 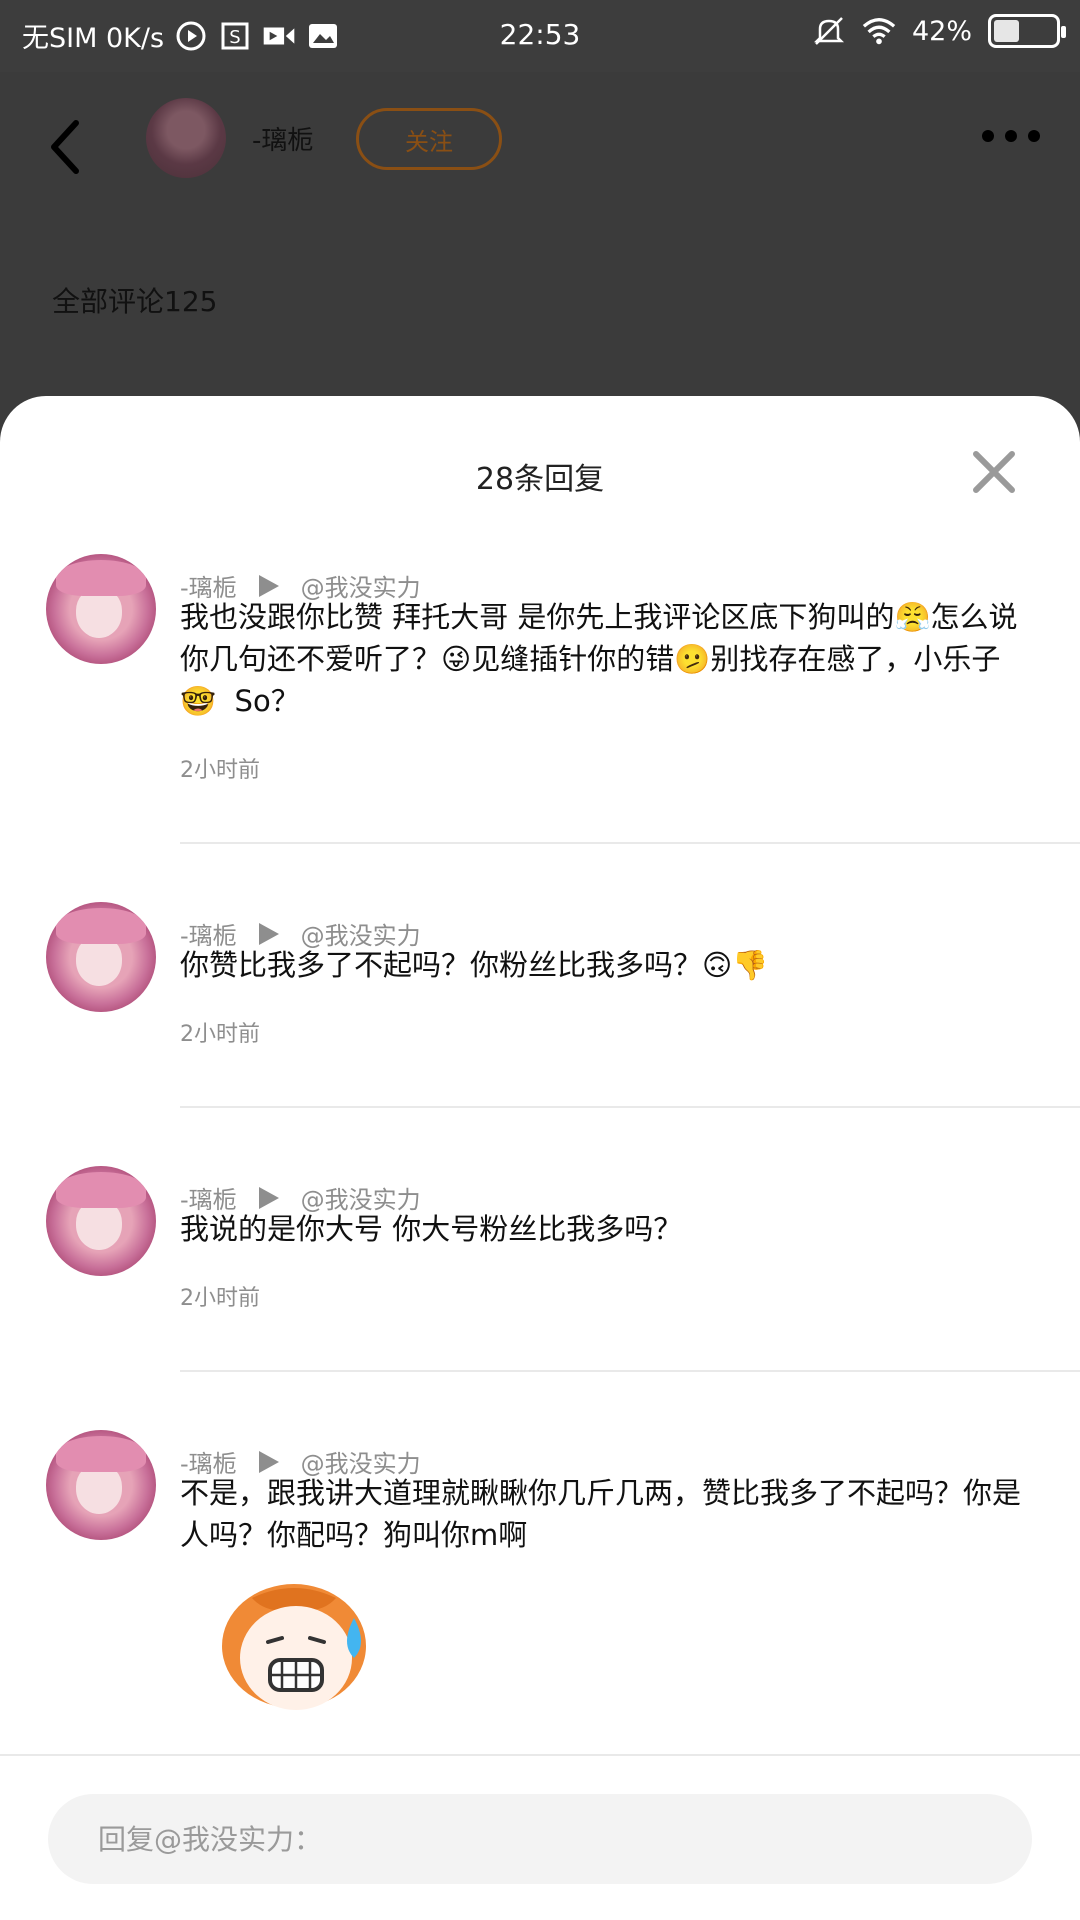 I want to click on close-icon, so click(x=994, y=472).